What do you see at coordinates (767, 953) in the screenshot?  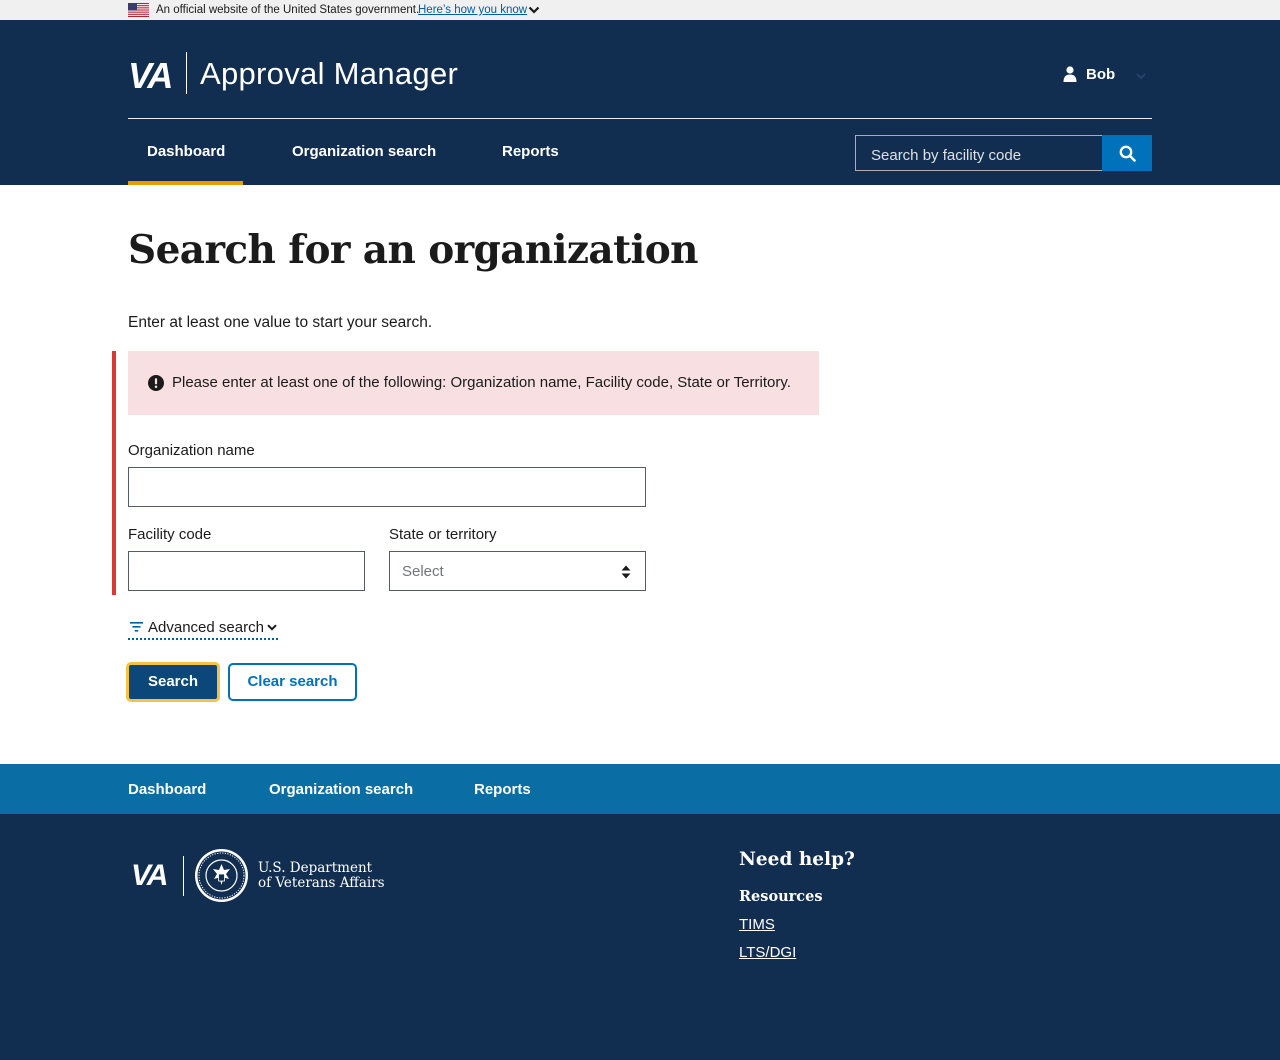 I see `lts-dgi-link: LTS/DGI` at bounding box center [767, 953].